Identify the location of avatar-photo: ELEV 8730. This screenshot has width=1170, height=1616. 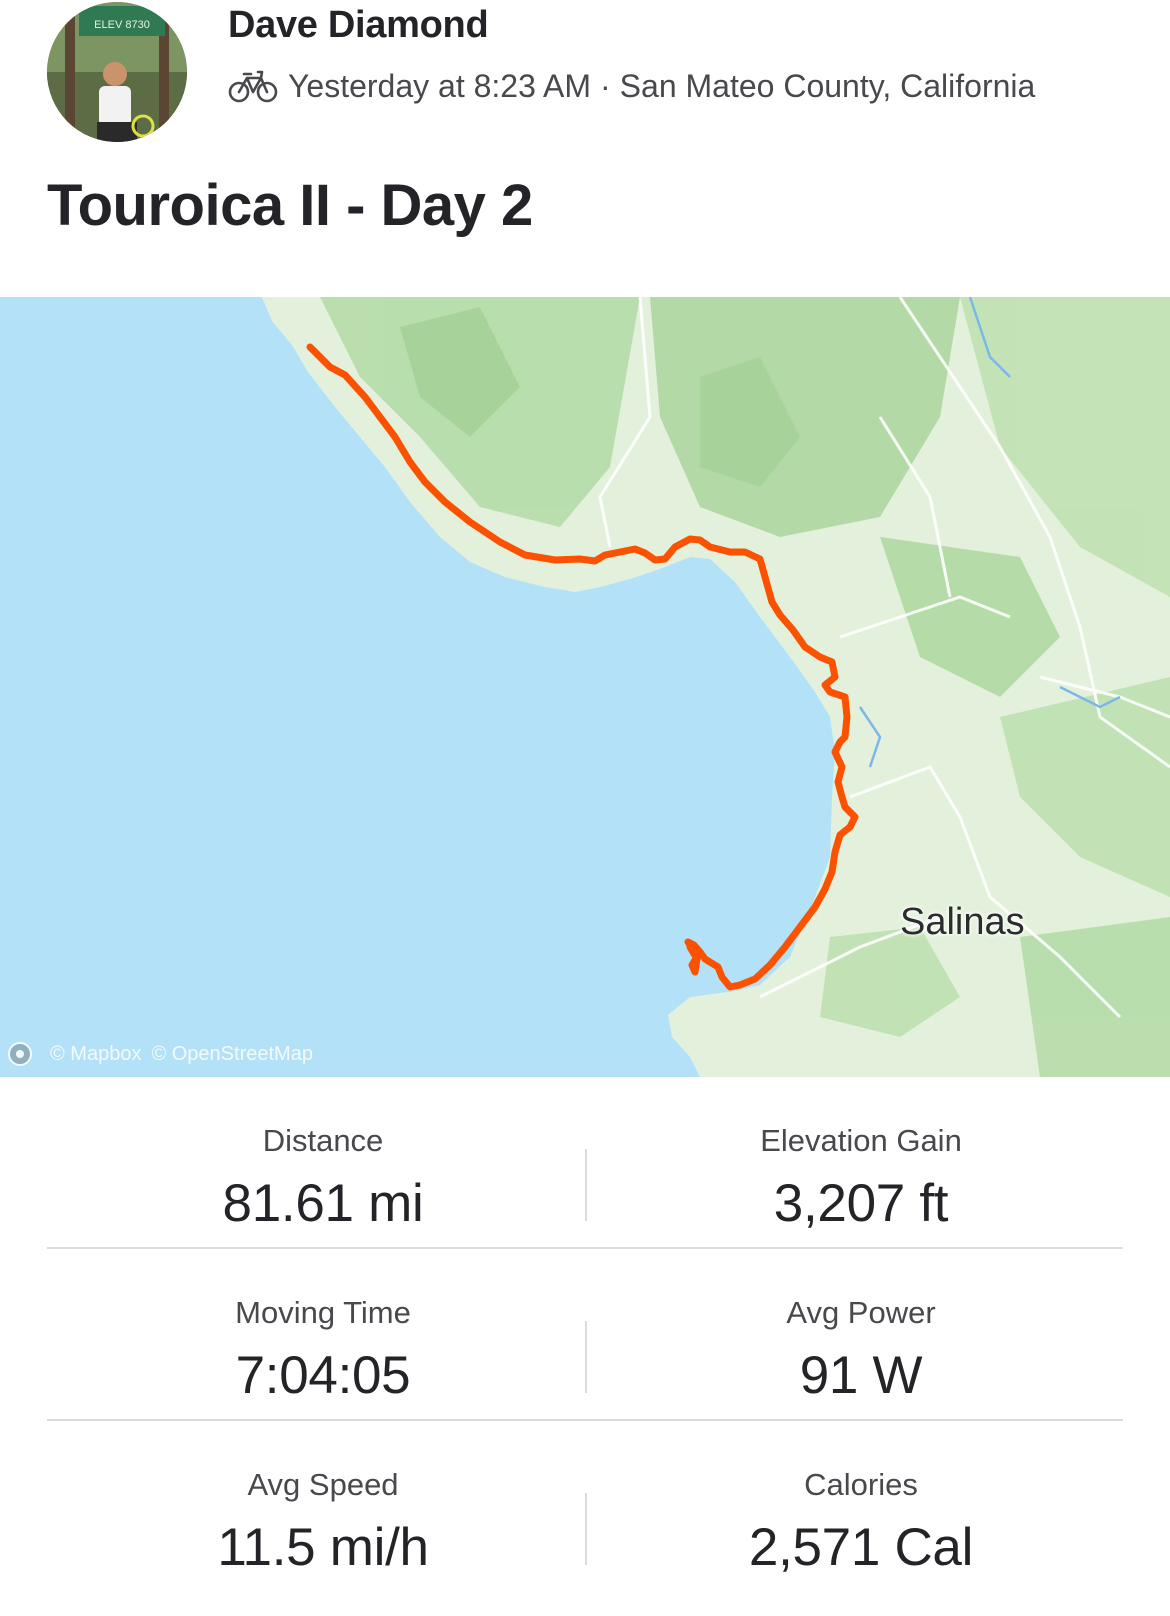
(117, 72).